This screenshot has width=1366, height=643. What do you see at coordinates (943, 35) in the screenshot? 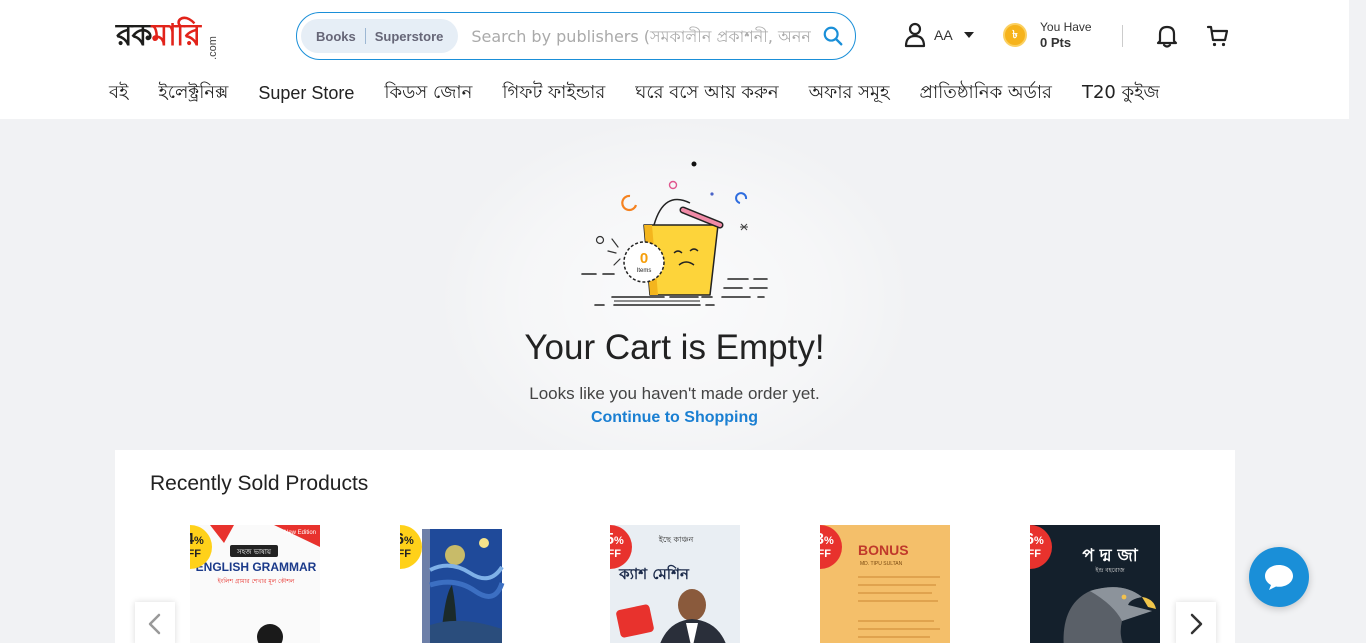
I see `user-name: AA` at bounding box center [943, 35].